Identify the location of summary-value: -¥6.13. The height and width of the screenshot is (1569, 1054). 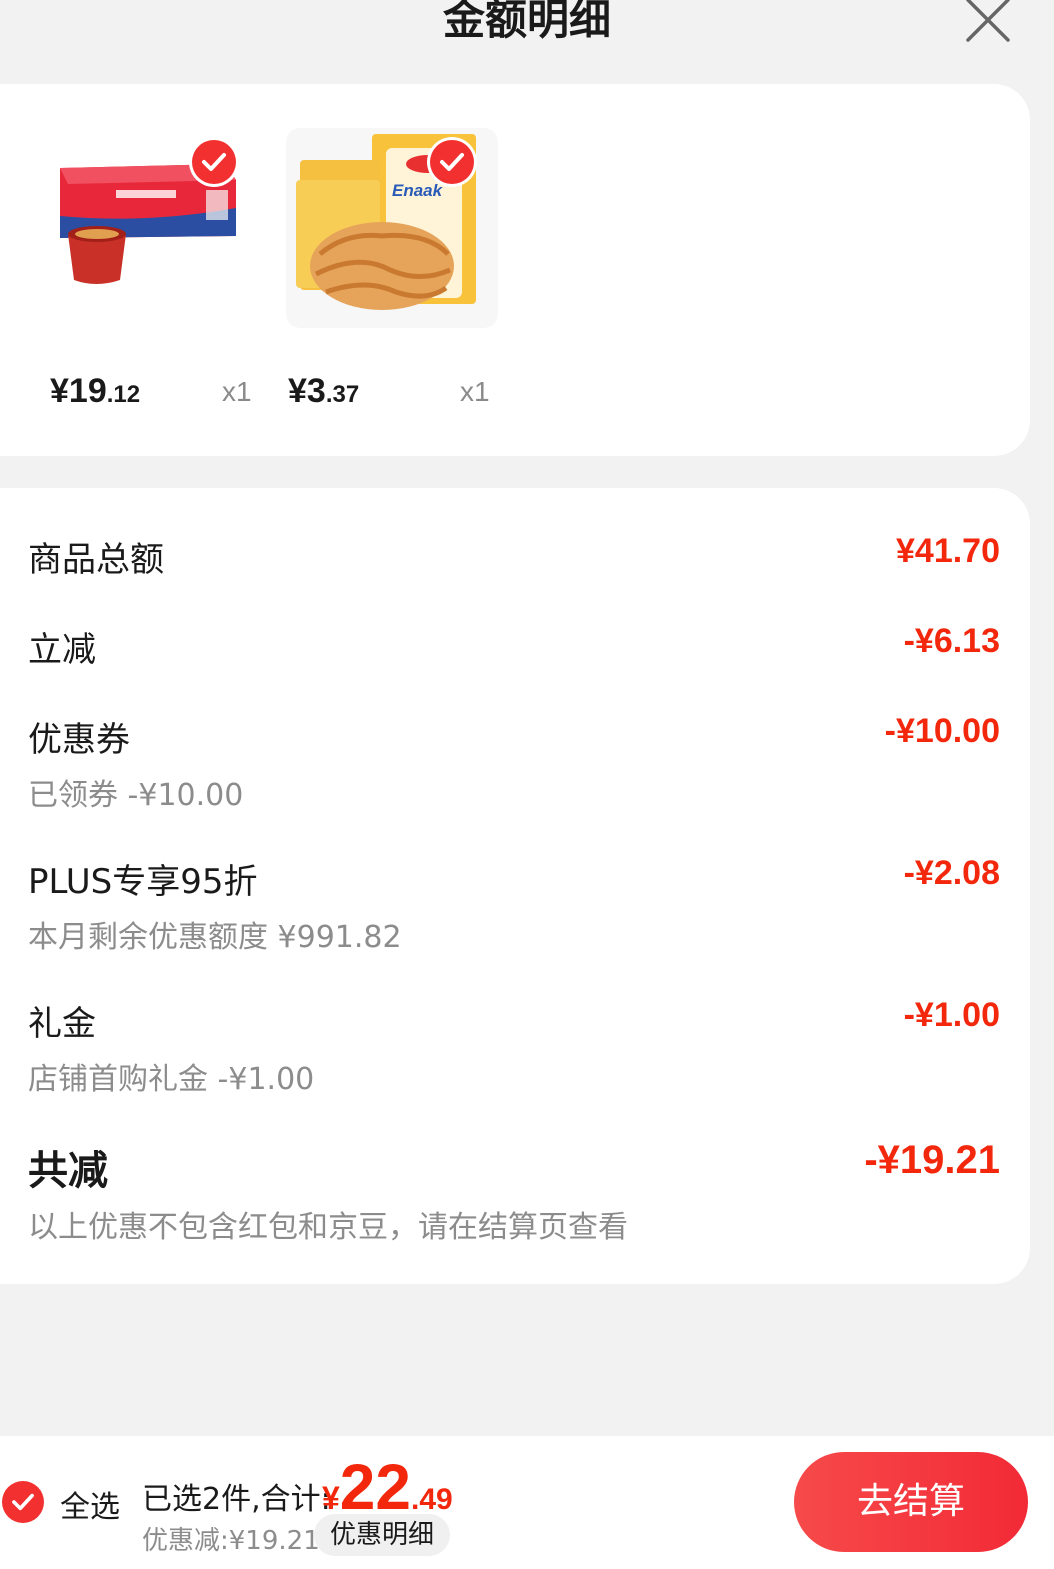
(951, 641).